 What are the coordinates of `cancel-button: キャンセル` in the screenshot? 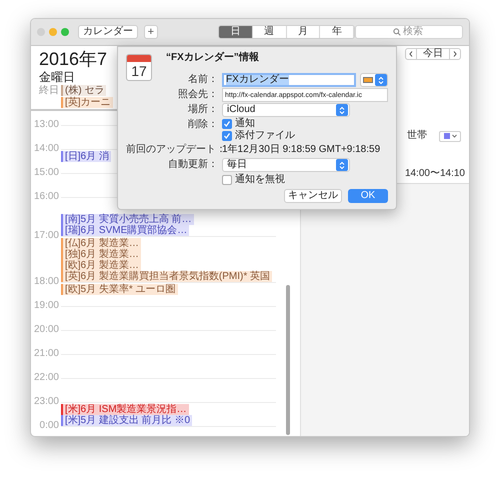 It's located at (313, 196).